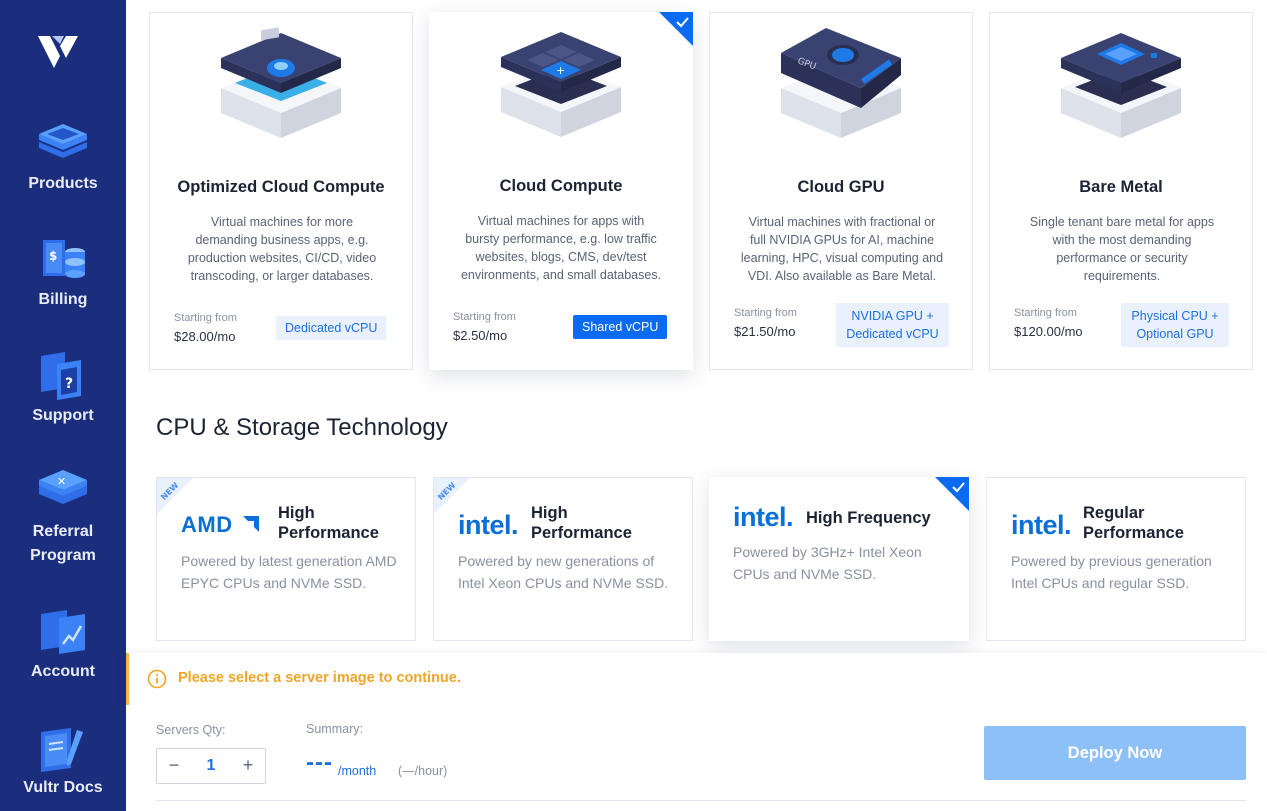 Image resolution: width=1267 pixels, height=811 pixels. I want to click on bare-metal-illustration, so click(1121, 85).